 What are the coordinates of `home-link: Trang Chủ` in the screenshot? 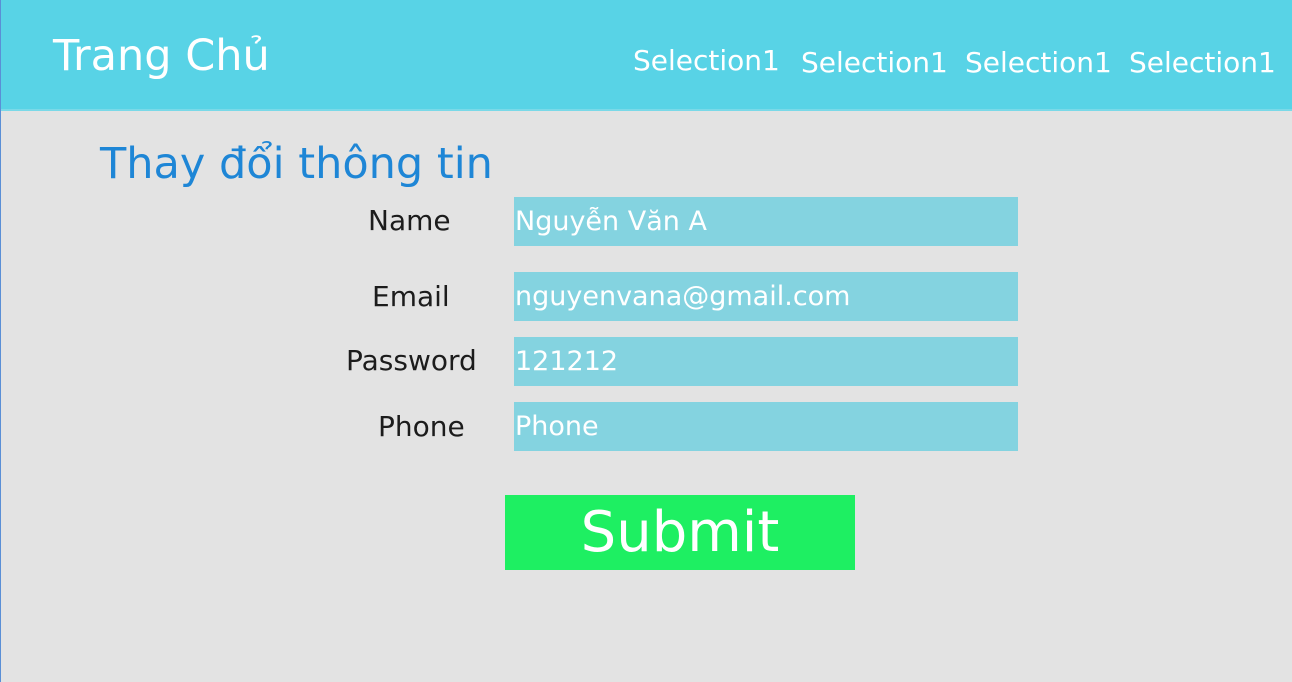 It's located at (161, 56).